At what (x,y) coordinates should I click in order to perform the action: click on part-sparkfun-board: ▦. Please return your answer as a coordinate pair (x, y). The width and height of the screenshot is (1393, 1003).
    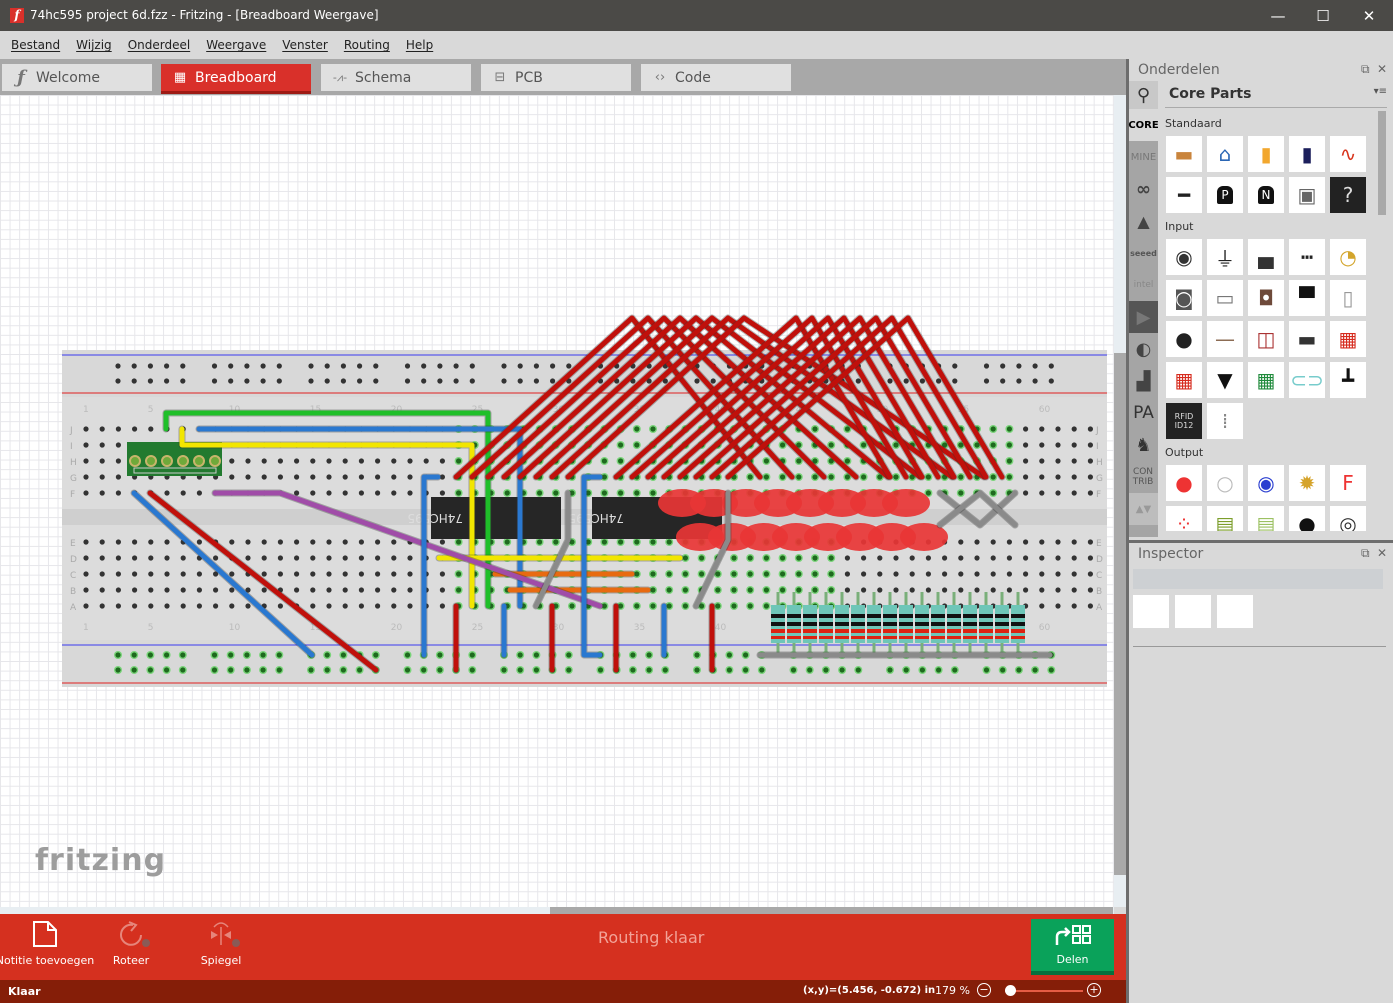
    Looking at the image, I should click on (1184, 380).